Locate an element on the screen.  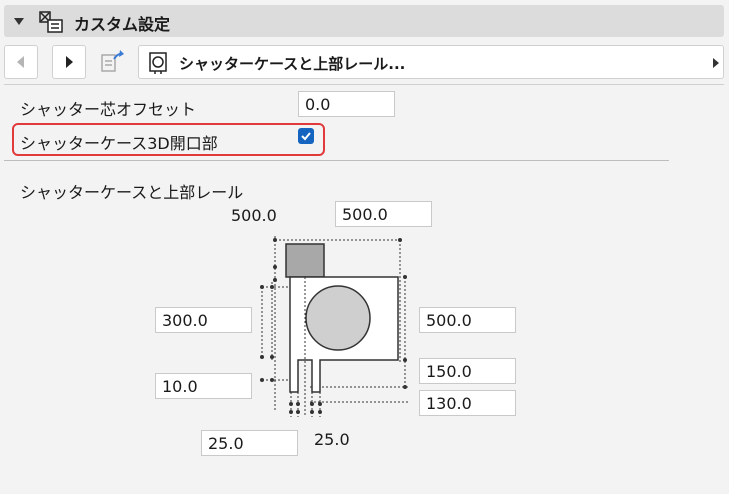
chevron-left-icon is located at coordinates (20, 62).